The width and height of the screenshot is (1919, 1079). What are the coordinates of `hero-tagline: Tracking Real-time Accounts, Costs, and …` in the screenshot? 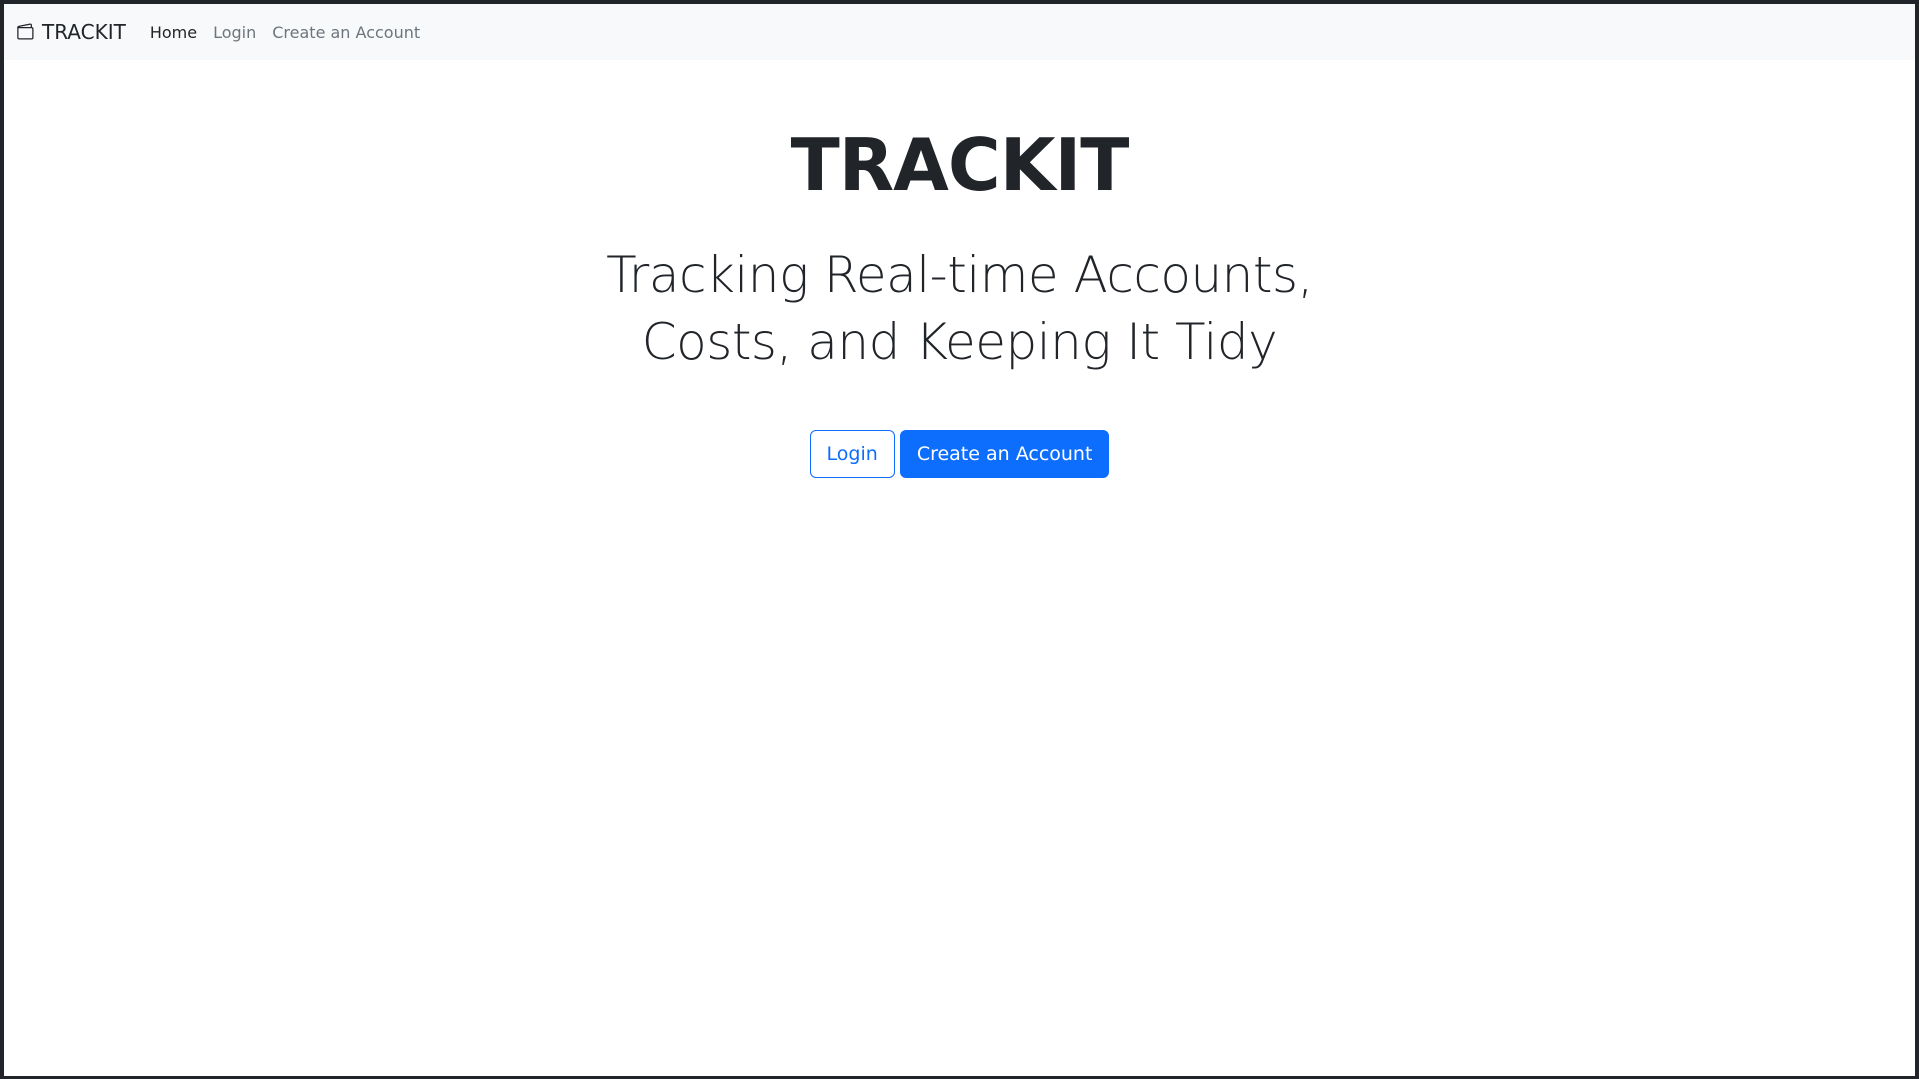 It's located at (960, 309).